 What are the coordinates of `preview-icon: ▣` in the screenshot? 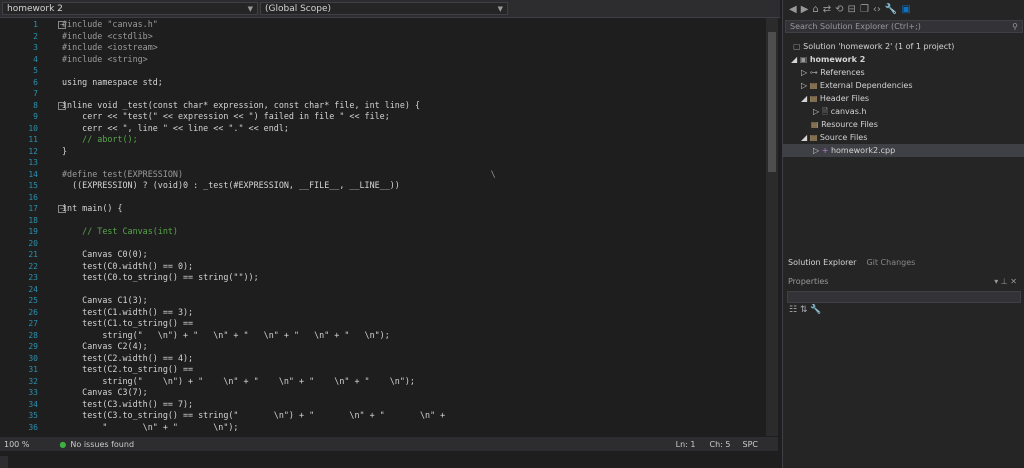 It's located at (905, 9).